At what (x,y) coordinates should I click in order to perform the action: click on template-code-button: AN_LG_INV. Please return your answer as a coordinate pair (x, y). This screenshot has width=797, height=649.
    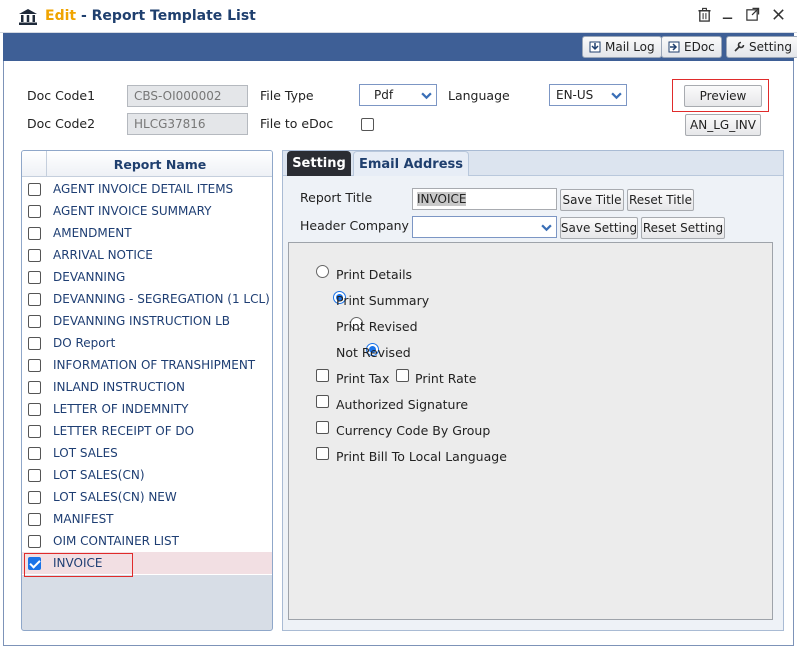
    Looking at the image, I should click on (723, 125).